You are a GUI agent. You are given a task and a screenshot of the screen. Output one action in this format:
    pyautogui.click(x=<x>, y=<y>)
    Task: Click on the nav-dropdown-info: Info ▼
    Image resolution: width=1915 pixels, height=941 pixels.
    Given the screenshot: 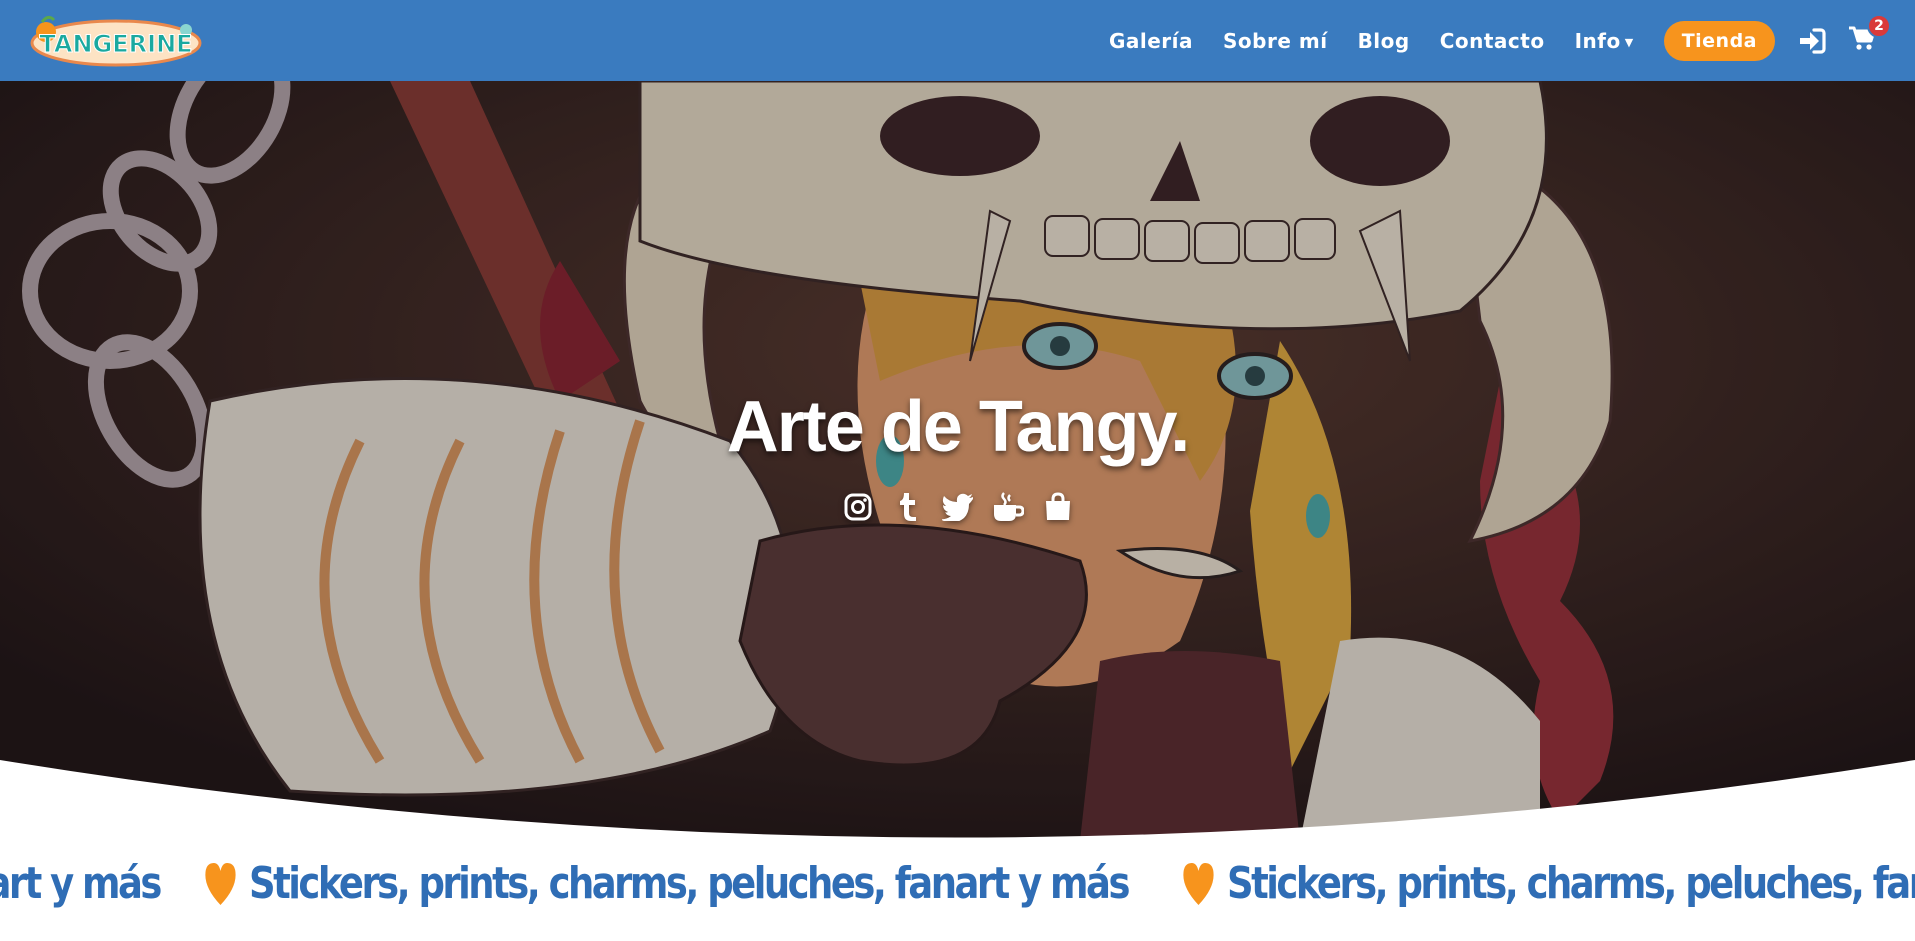 What is the action you would take?
    pyautogui.click(x=1604, y=41)
    